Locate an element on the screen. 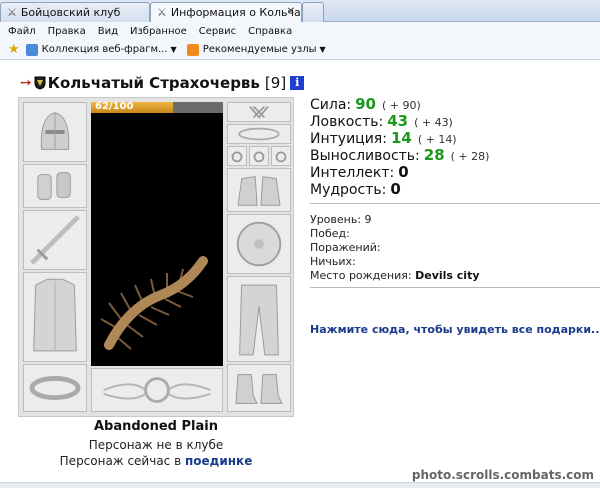 This screenshot has height=488, width=600. leggings-icon is located at coordinates (259, 320).